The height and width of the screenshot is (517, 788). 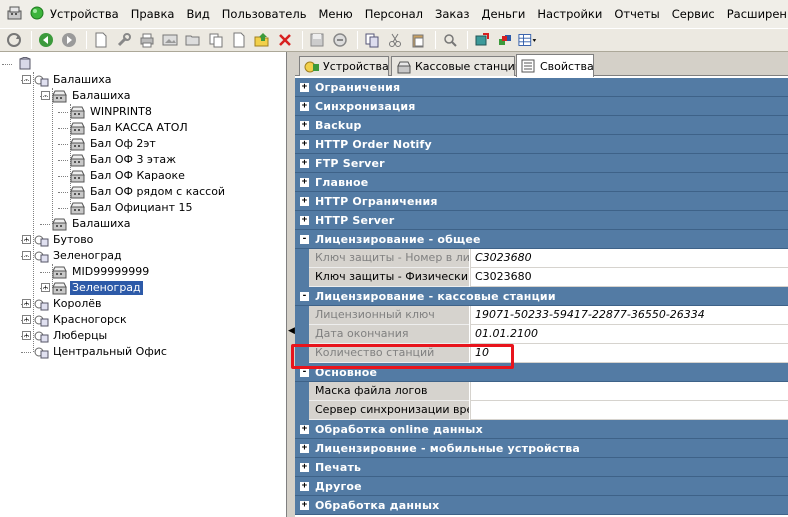 I want to click on collapse-left-icon: ◀, so click(x=291, y=331).